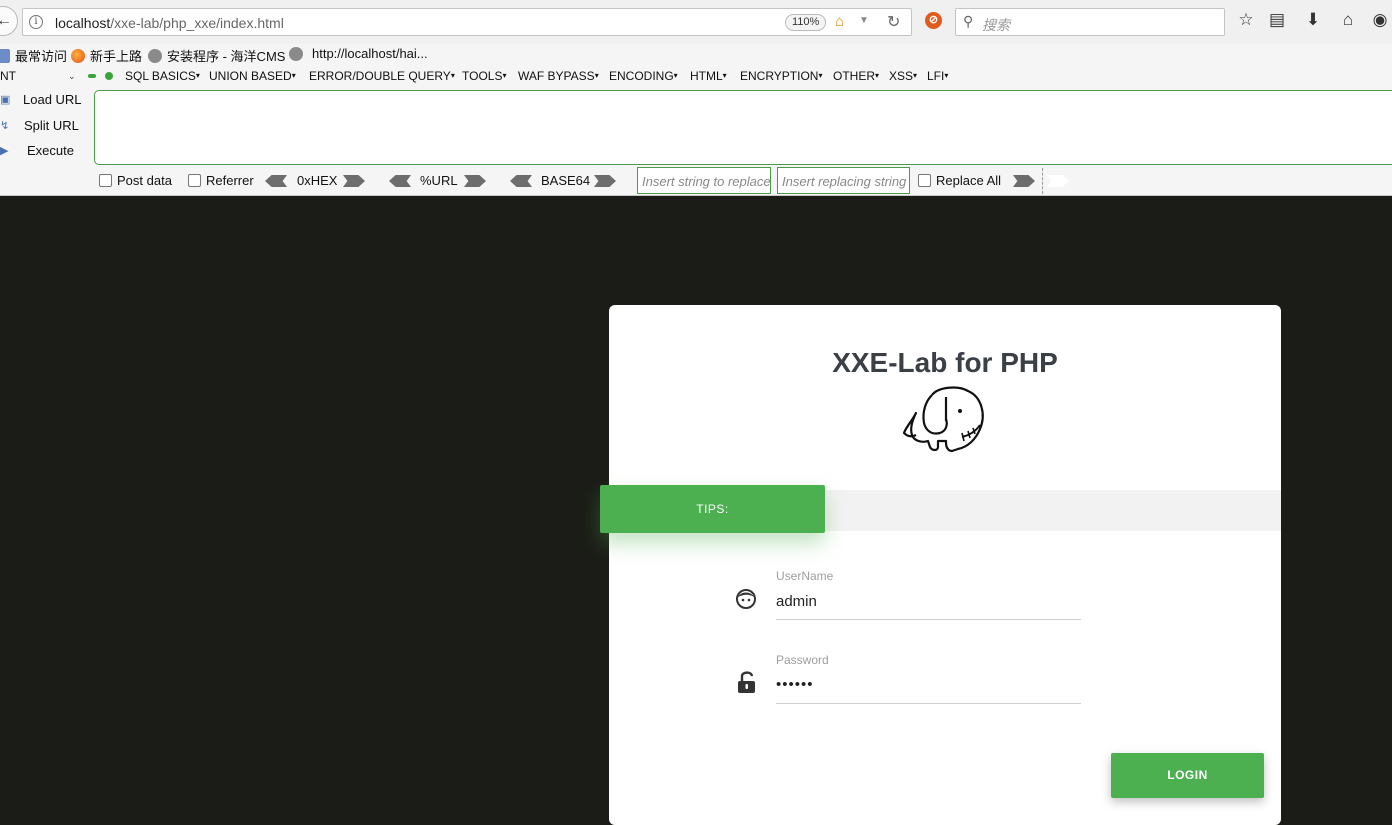 The width and height of the screenshot is (1392, 825). I want to click on username-input: admin, so click(796, 601).